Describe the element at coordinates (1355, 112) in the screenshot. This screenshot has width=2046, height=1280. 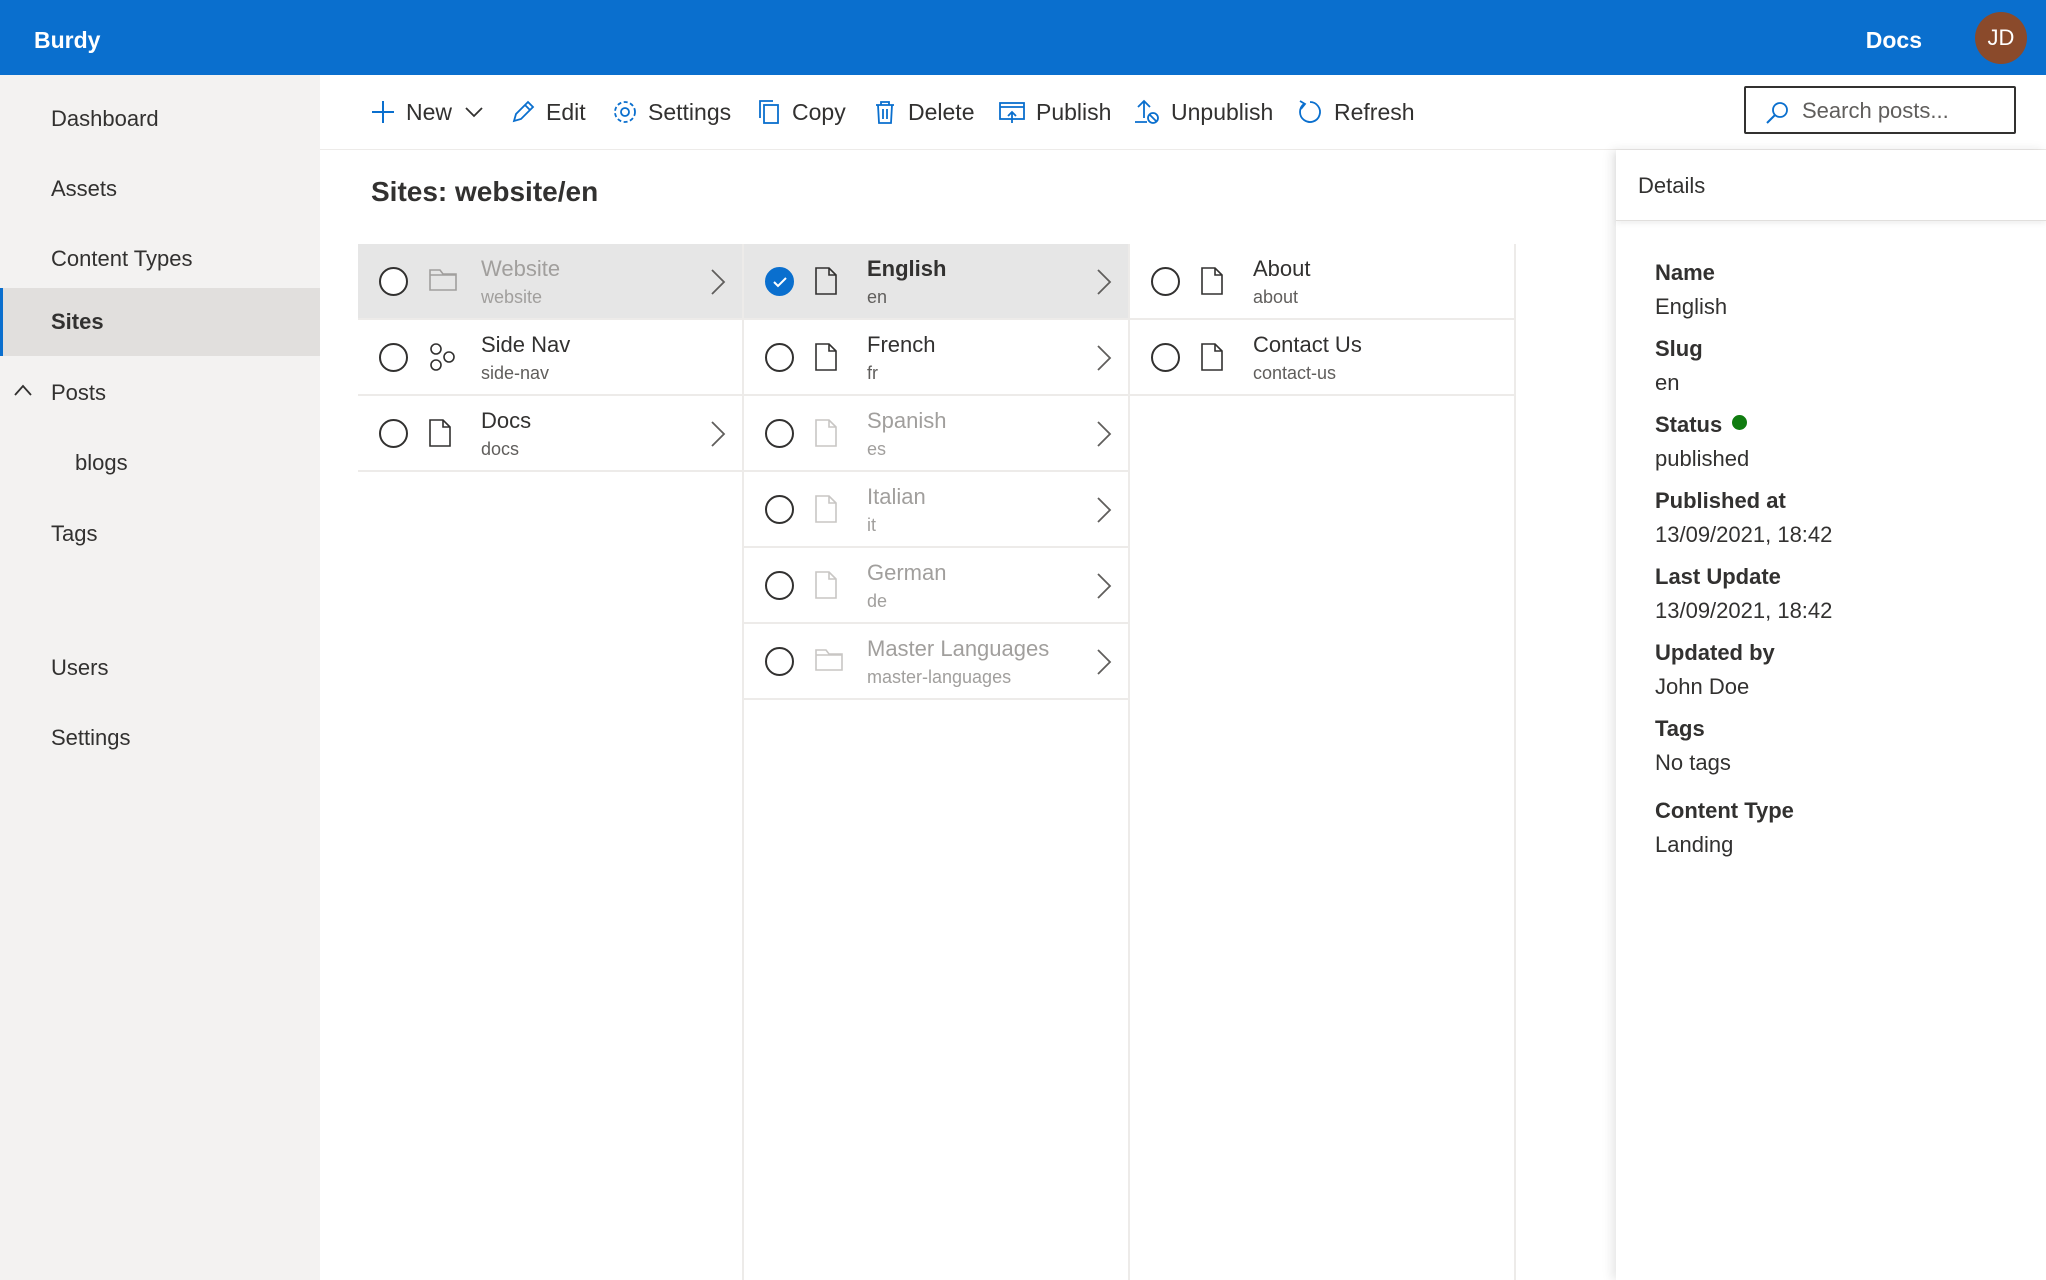
I see `refresh-button: Refresh` at that location.